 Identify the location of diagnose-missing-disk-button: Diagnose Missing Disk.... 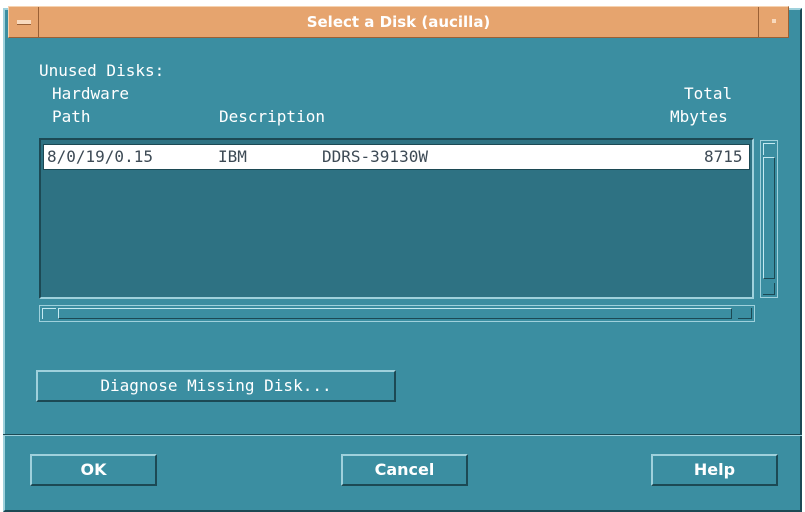
(216, 386).